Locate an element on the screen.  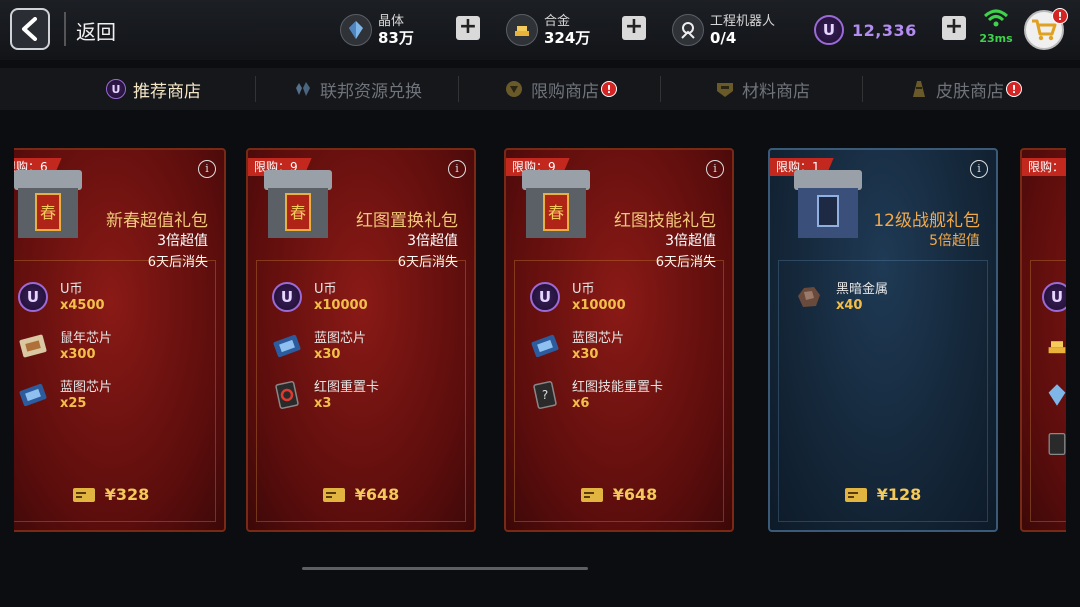
reward-item: 黑暗金属 x40 is located at coordinates (892, 302).